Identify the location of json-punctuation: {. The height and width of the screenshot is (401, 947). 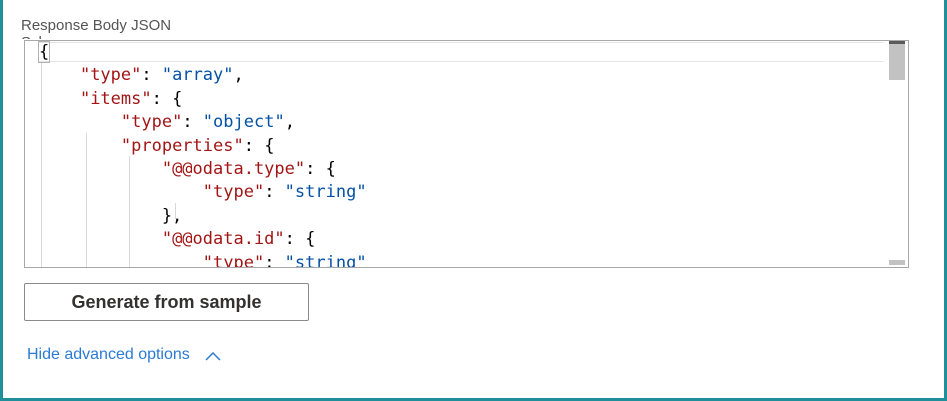
(44, 52).